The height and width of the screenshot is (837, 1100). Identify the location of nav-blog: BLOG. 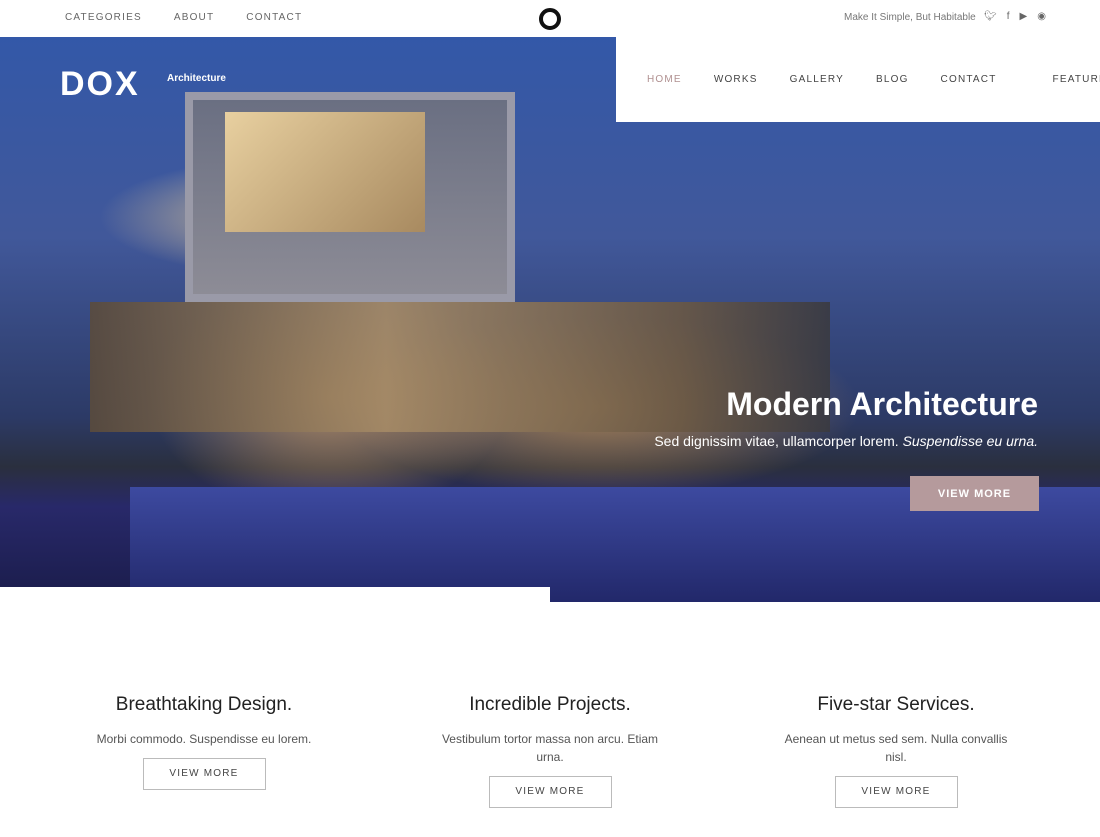
(892, 79).